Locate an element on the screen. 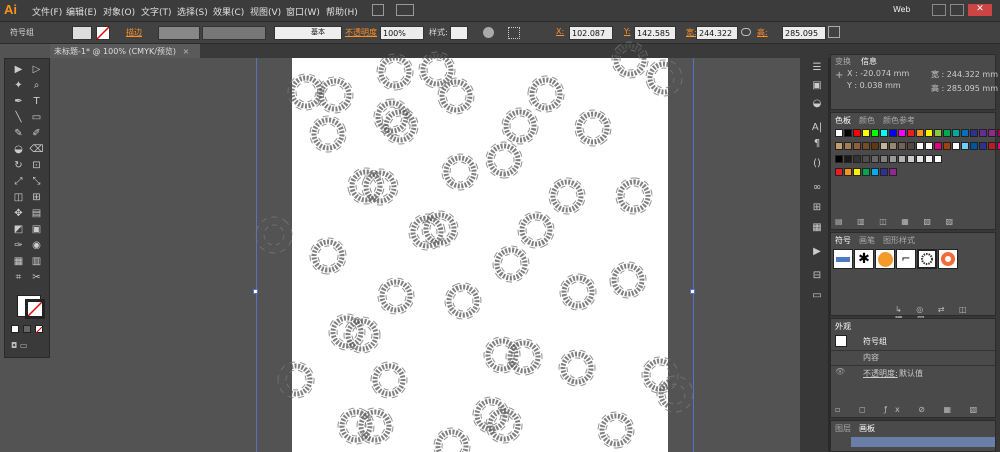 This screenshot has height=452, width=1000. mesh-tool-icon: ✥ is located at coordinates (18, 213).